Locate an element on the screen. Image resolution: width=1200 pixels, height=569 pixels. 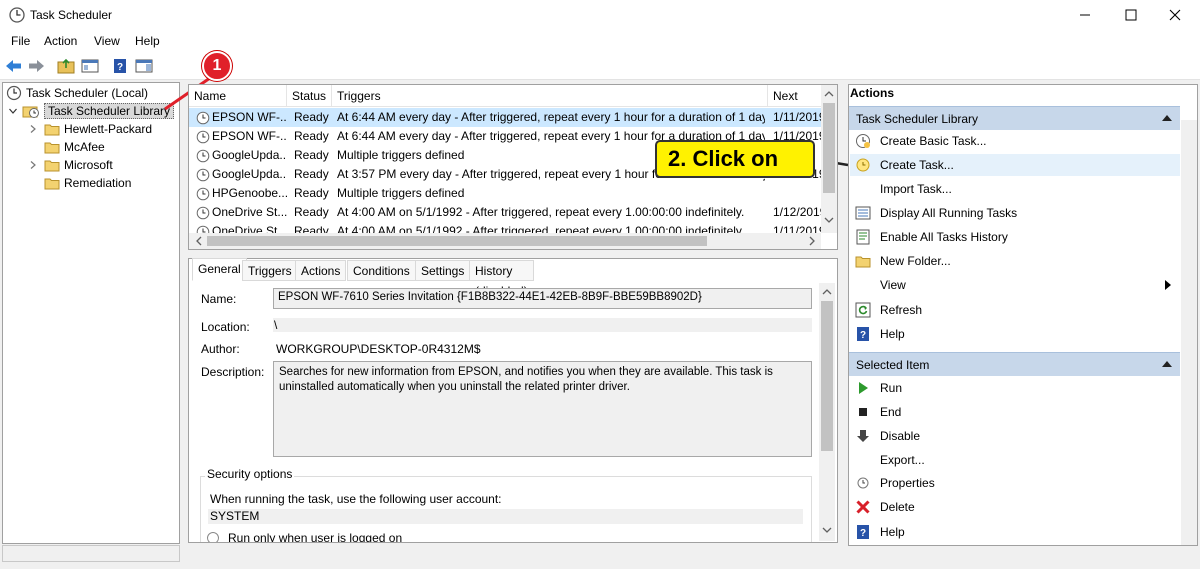
folder-up-icon is located at coordinates (66, 66).